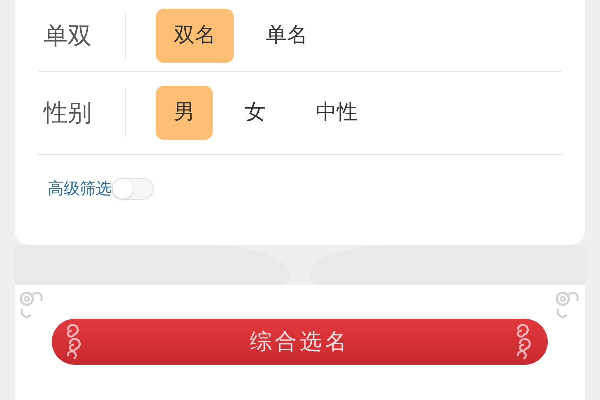 The height and width of the screenshot is (400, 600). I want to click on banner-title: 综合选名, so click(300, 342).